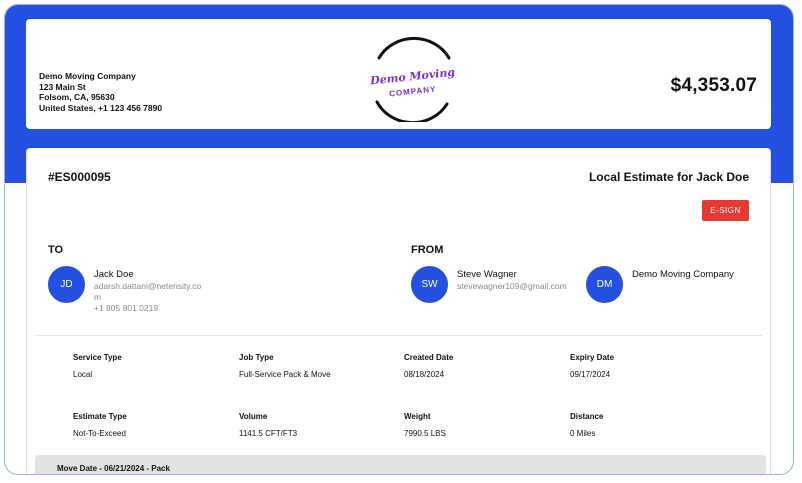 This screenshot has width=802, height=483. What do you see at coordinates (83, 374) in the screenshot?
I see `service-type-value: Local` at bounding box center [83, 374].